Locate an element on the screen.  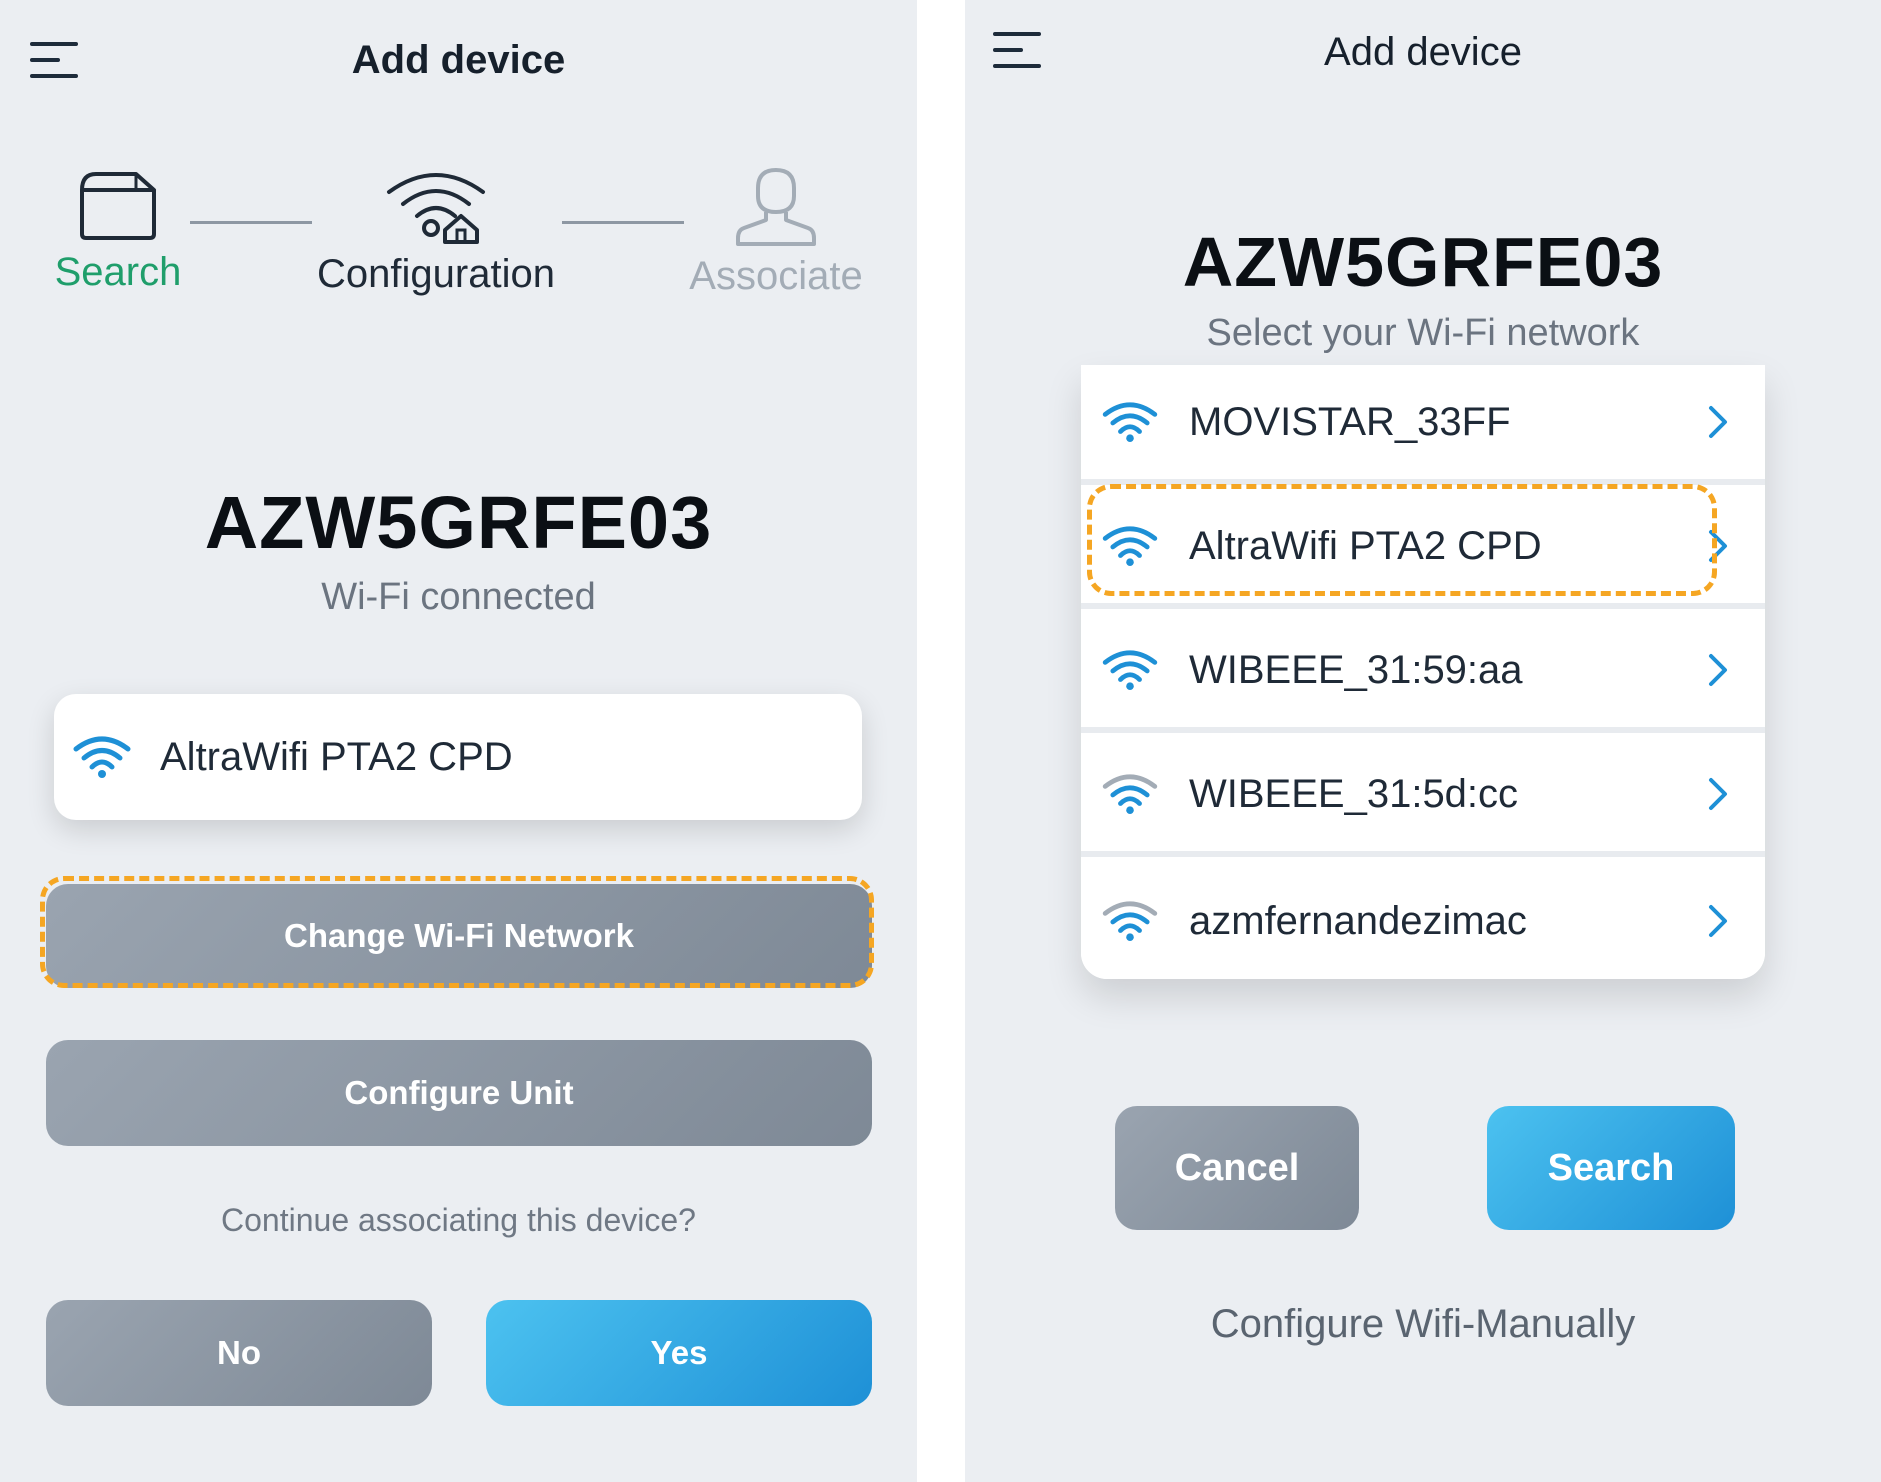
configure-unit-label: Configure Unit is located at coordinates (459, 1092).